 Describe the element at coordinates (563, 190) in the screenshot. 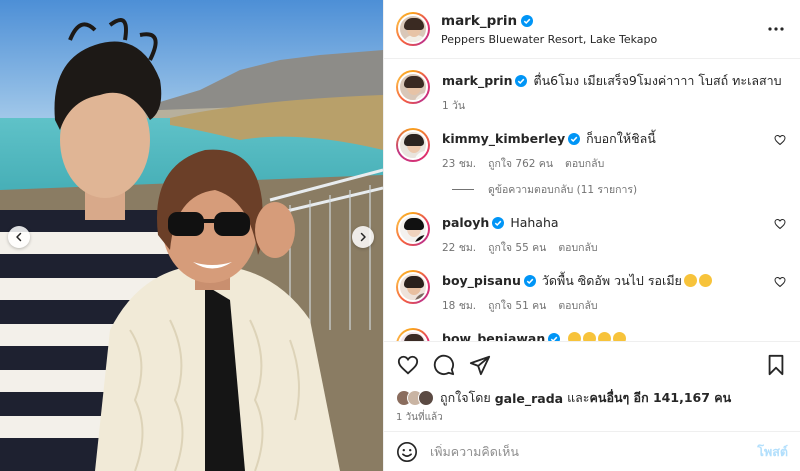

I see `view-replies-label: ดูข้อความตอบกลับ (11 รายการ)` at that location.